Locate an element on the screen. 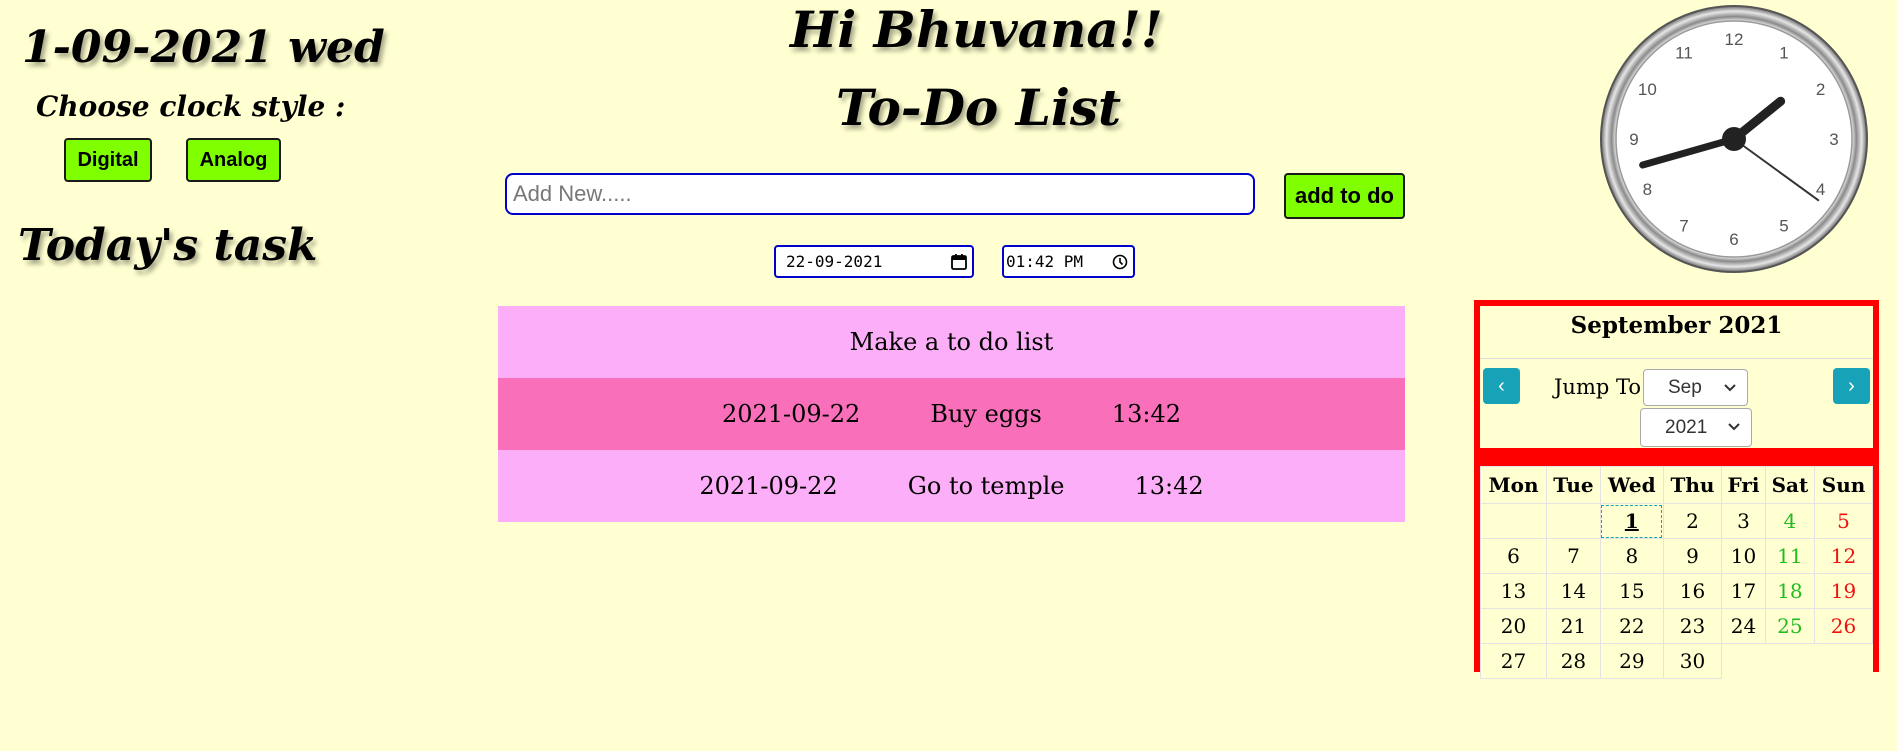 The height and width of the screenshot is (751, 1897). calendar-week: 27 28 29 30 is located at coordinates (1676, 661).